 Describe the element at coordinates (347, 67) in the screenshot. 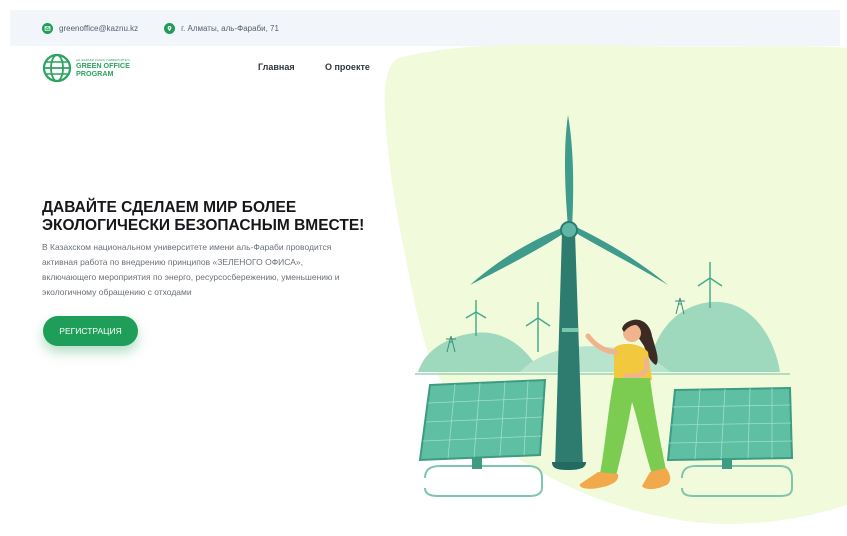

I see `nav-item-about: О проекте` at that location.